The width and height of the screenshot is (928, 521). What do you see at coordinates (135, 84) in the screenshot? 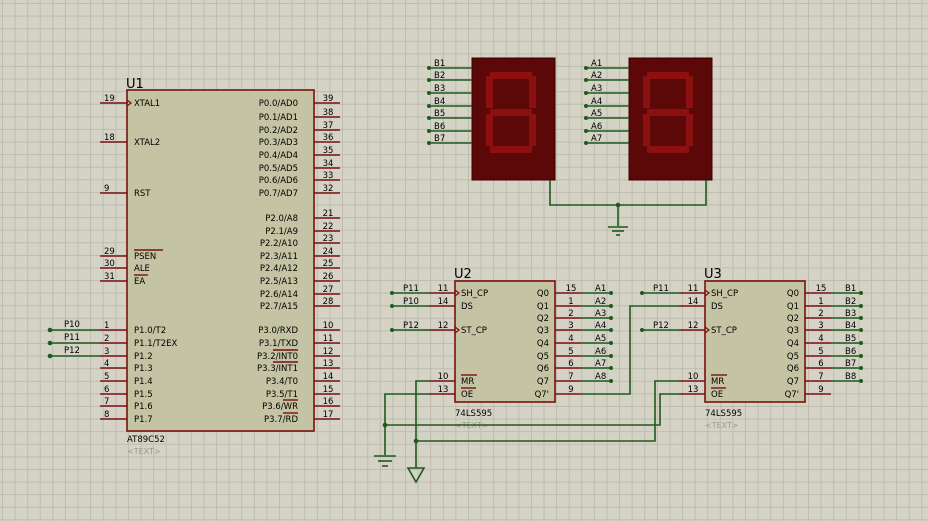
I see `chip-u1-ref: U1` at bounding box center [135, 84].